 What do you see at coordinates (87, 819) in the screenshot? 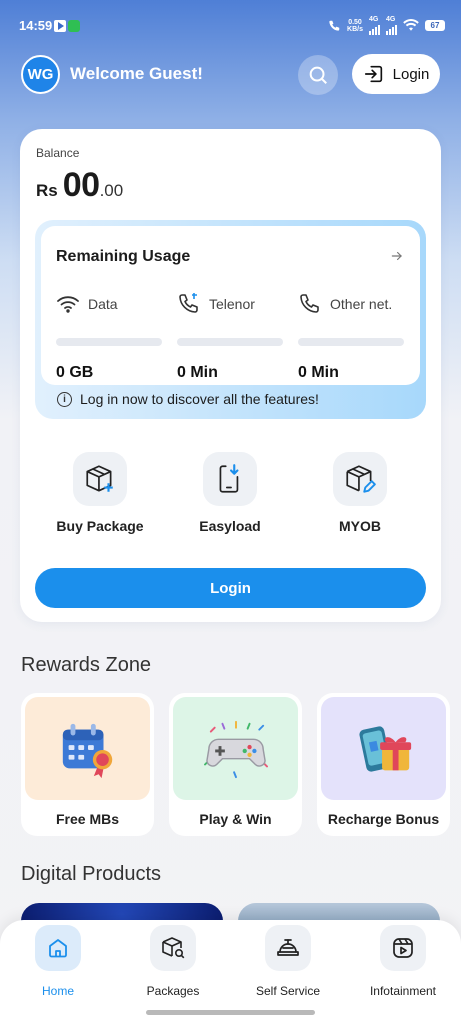
I see `free-mbs-label: Free MBs` at bounding box center [87, 819].